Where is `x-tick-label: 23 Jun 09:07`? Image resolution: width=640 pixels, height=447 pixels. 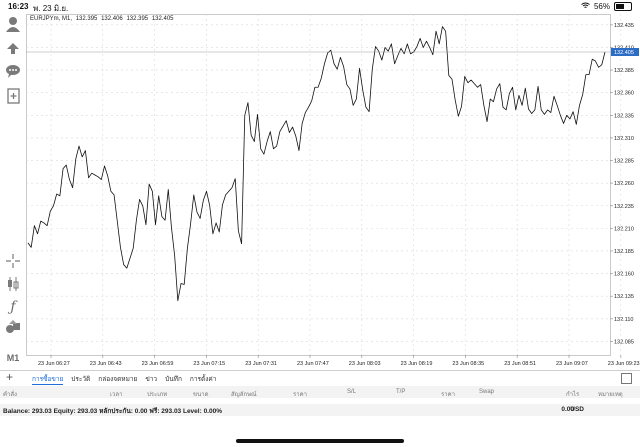 x-tick-label: 23 Jun 09:07 is located at coordinates (572, 364).